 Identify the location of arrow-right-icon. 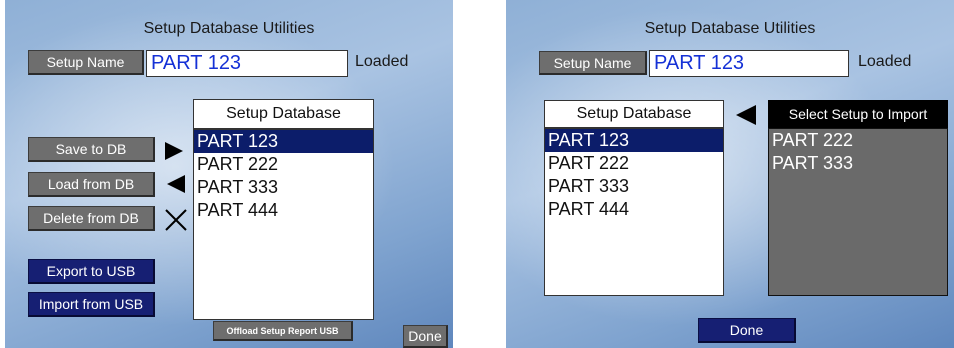
(174, 151).